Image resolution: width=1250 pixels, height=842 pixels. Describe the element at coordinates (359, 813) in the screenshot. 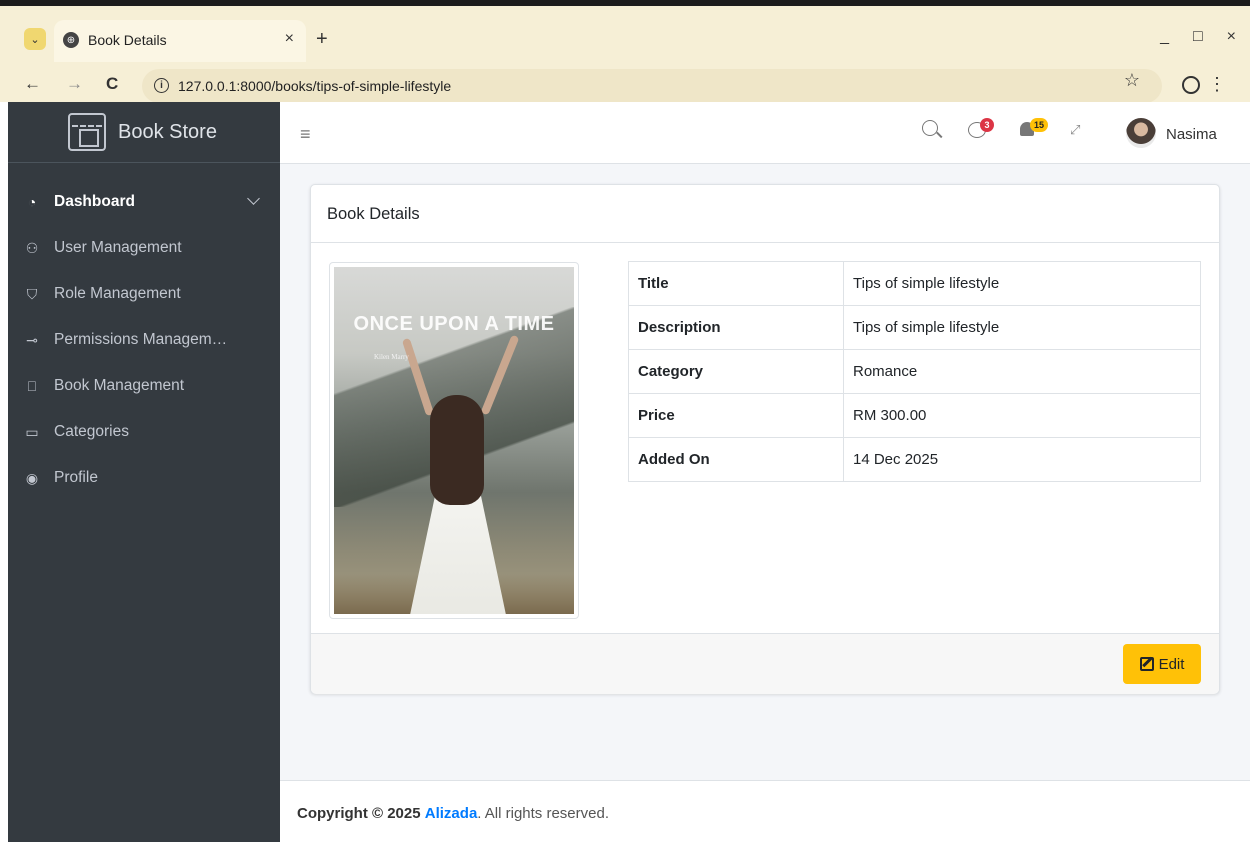

I see `copyright-text: Copyright © 2025` at that location.